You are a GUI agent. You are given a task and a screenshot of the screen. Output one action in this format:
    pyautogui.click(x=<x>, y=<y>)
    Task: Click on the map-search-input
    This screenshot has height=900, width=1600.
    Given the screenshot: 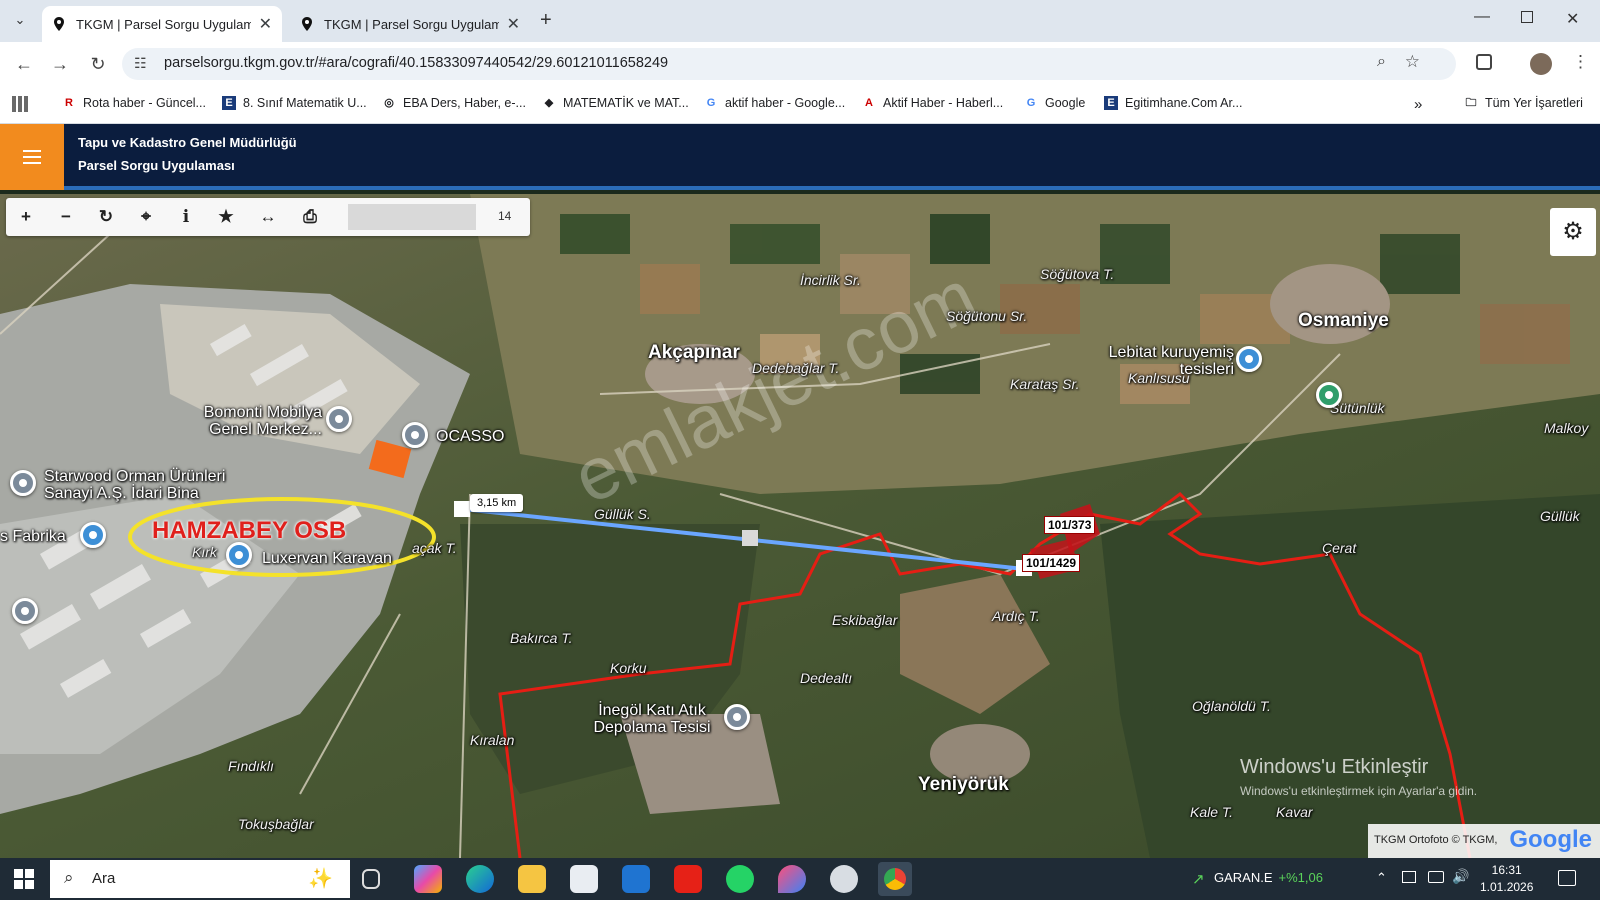 What is the action you would take?
    pyautogui.click(x=412, y=217)
    